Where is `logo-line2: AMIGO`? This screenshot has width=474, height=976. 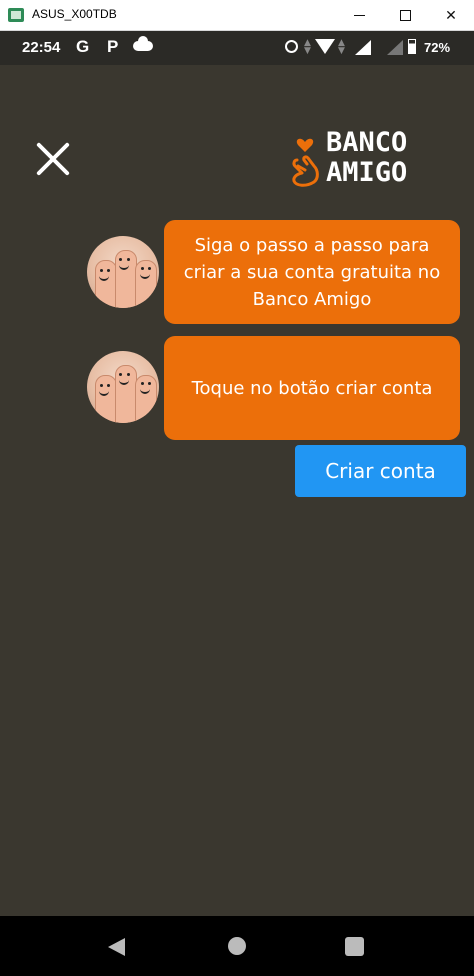 logo-line2: AMIGO is located at coordinates (367, 172).